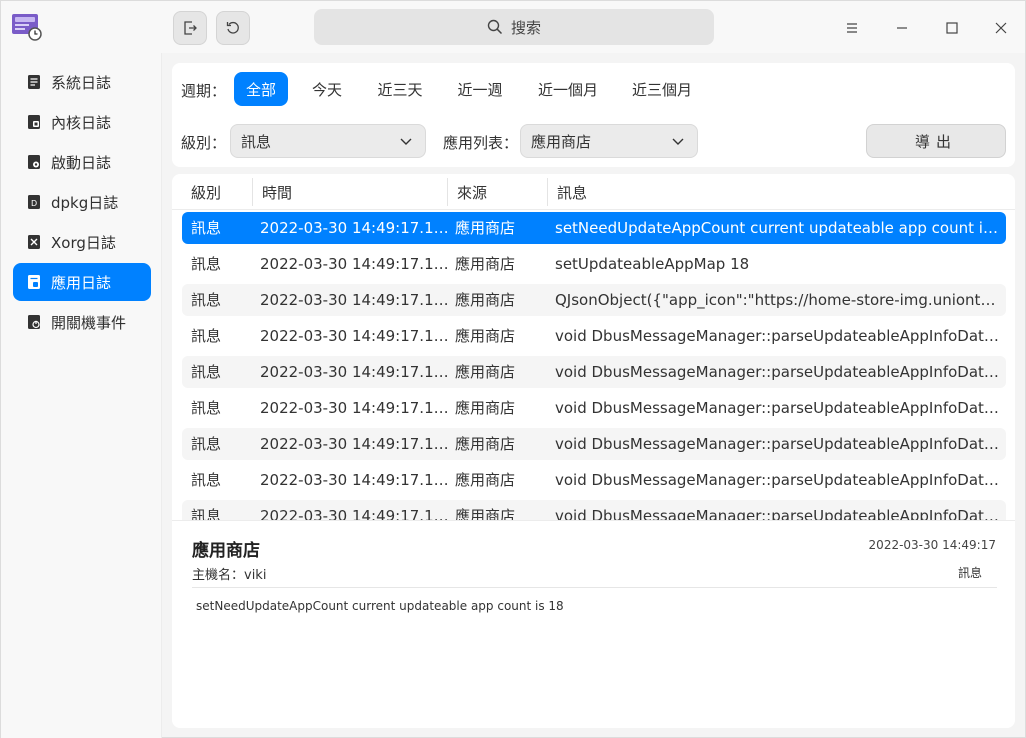 The height and width of the screenshot is (738, 1026). I want to click on close-button, so click(1001, 28).